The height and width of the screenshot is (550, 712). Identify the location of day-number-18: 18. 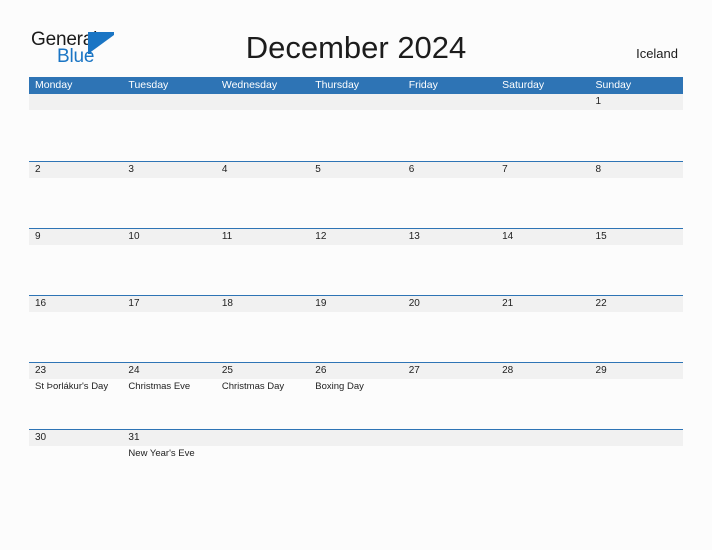
(262, 304).